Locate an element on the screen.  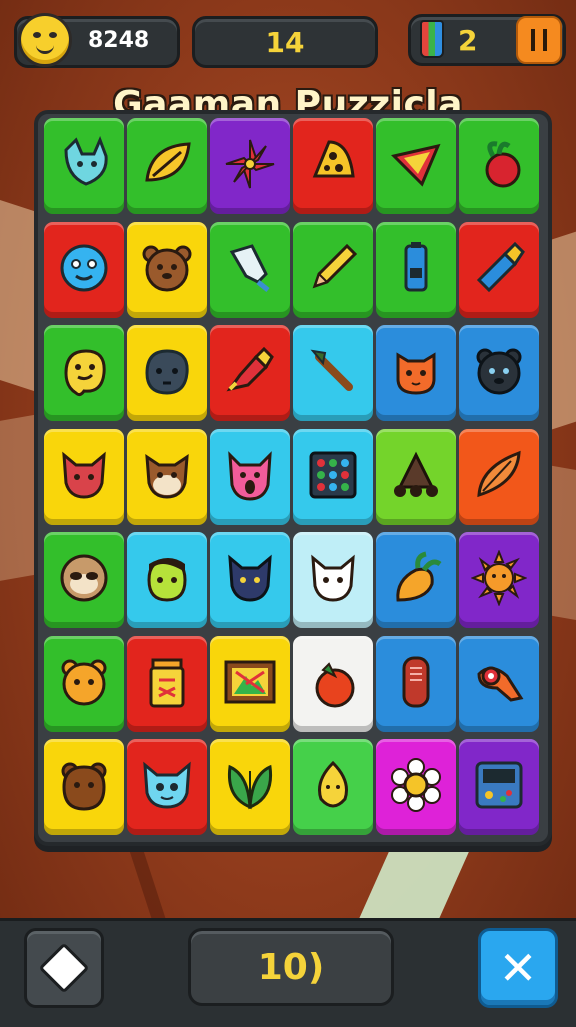
marker-icon is located at coordinates (250, 373).